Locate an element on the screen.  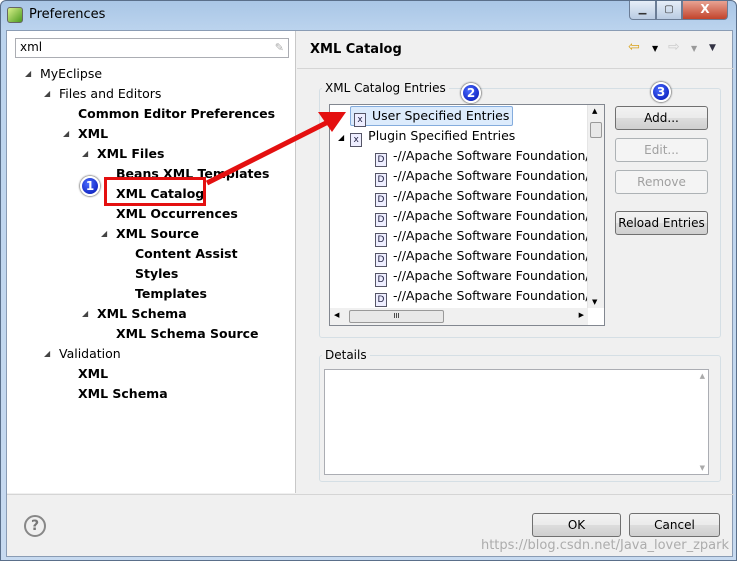
annotation-badge-1: 1 is located at coordinates (90, 186).